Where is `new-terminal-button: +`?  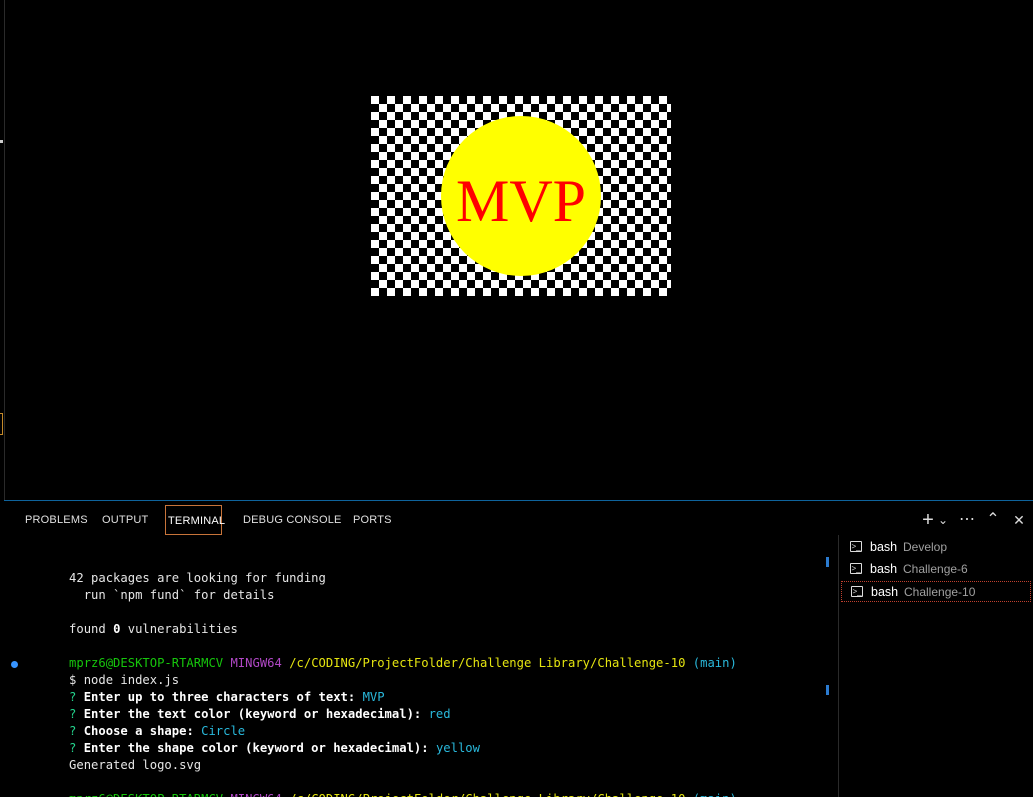
new-terminal-button: + is located at coordinates (928, 520).